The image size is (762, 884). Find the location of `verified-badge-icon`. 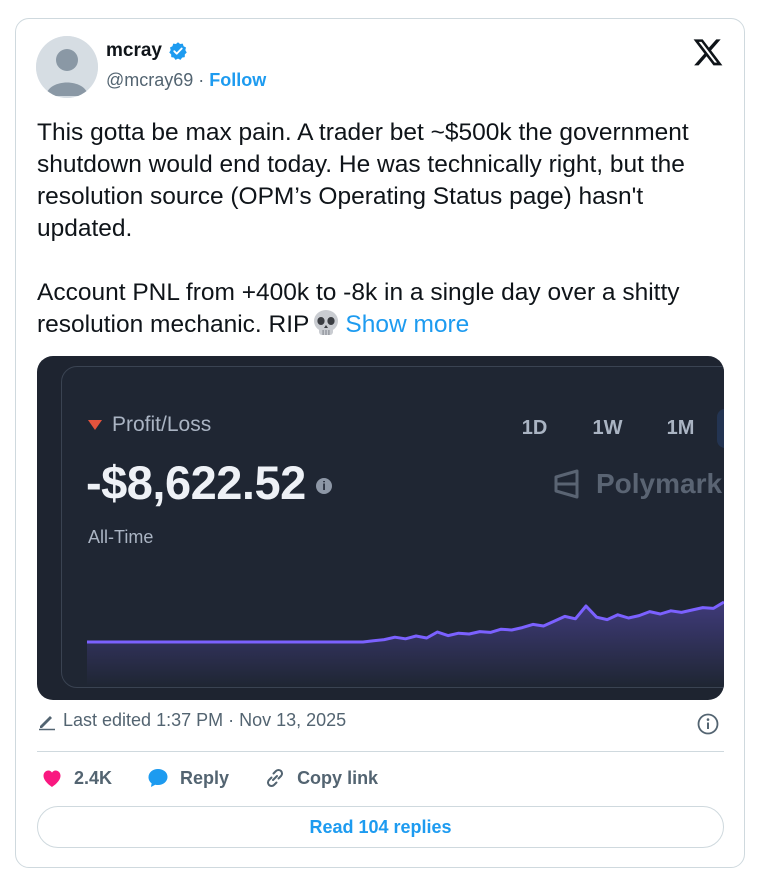

verified-badge-icon is located at coordinates (178, 51).